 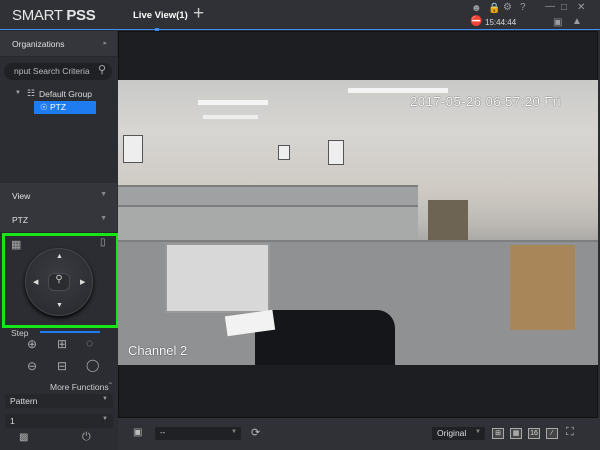 What do you see at coordinates (23, 437) in the screenshot?
I see `pattern-settings-icon: ▩` at bounding box center [23, 437].